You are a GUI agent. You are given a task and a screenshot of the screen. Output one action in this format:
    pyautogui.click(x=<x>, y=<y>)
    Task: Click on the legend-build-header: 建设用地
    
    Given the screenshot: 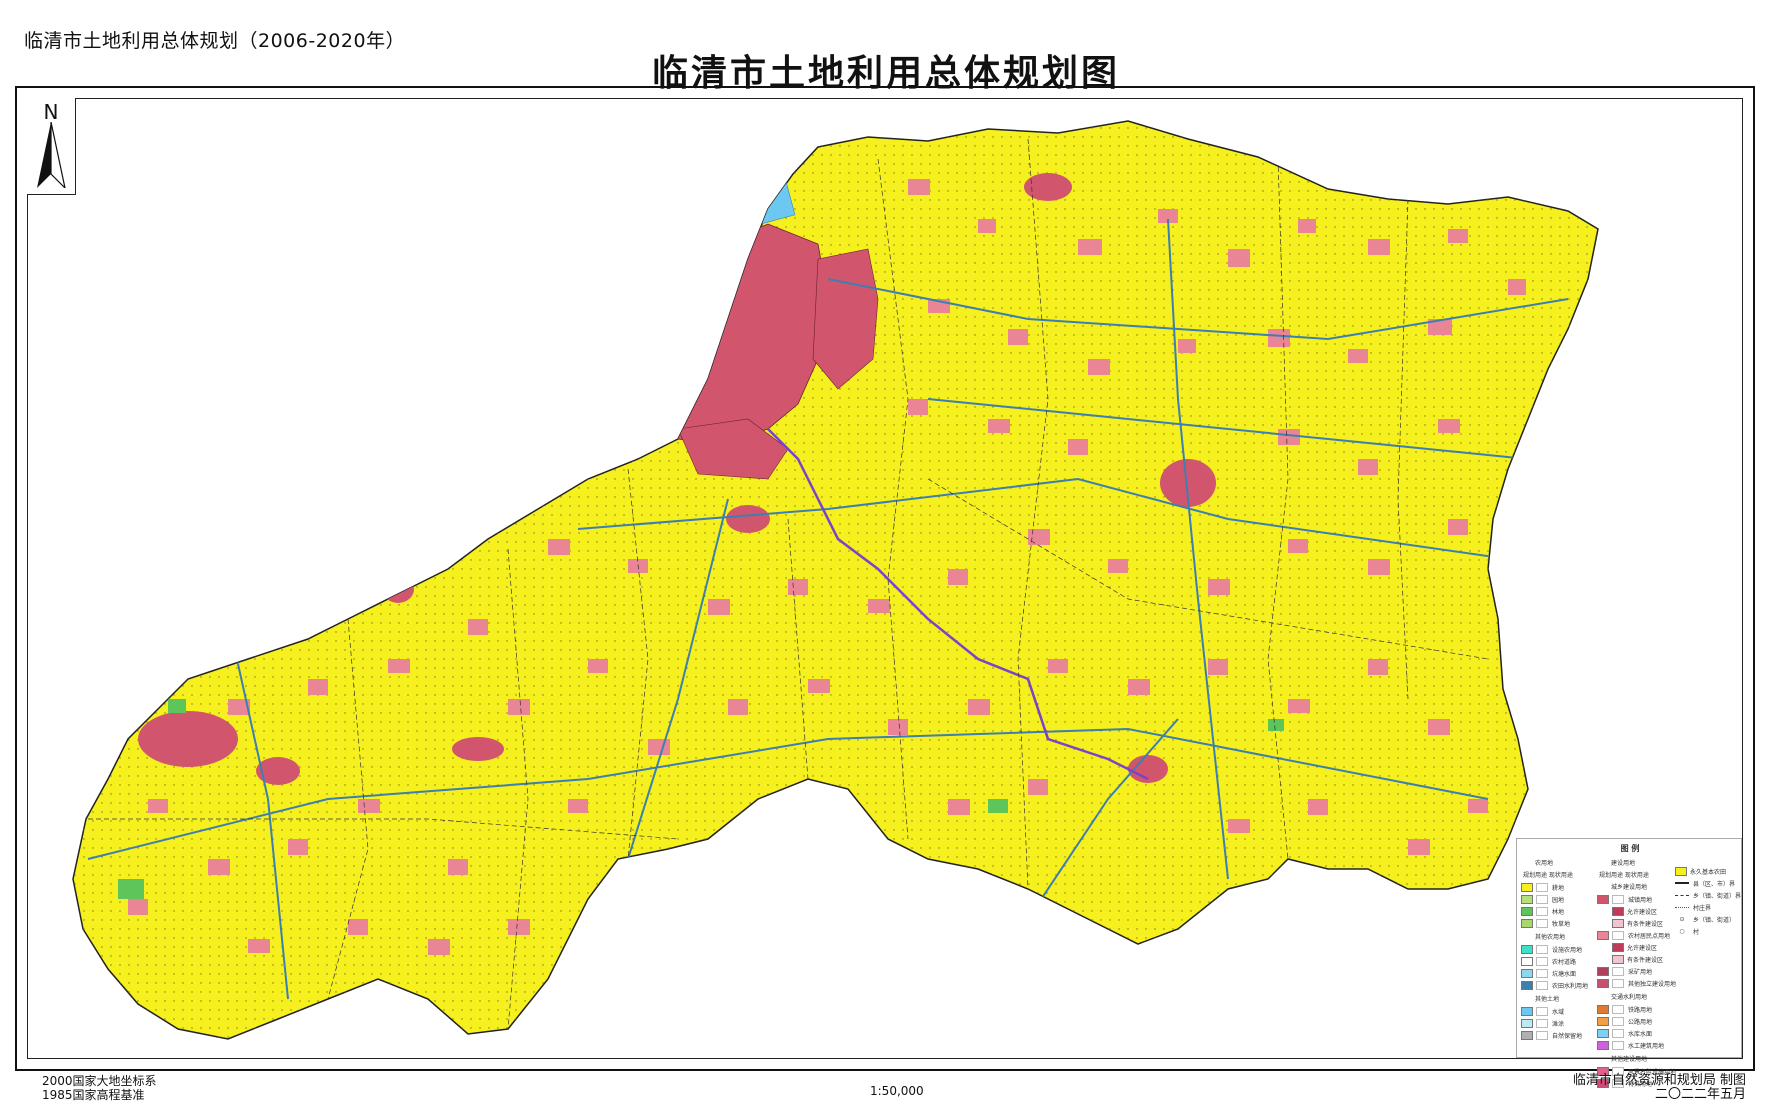 What is the action you would take?
    pyautogui.click(x=1623, y=863)
    